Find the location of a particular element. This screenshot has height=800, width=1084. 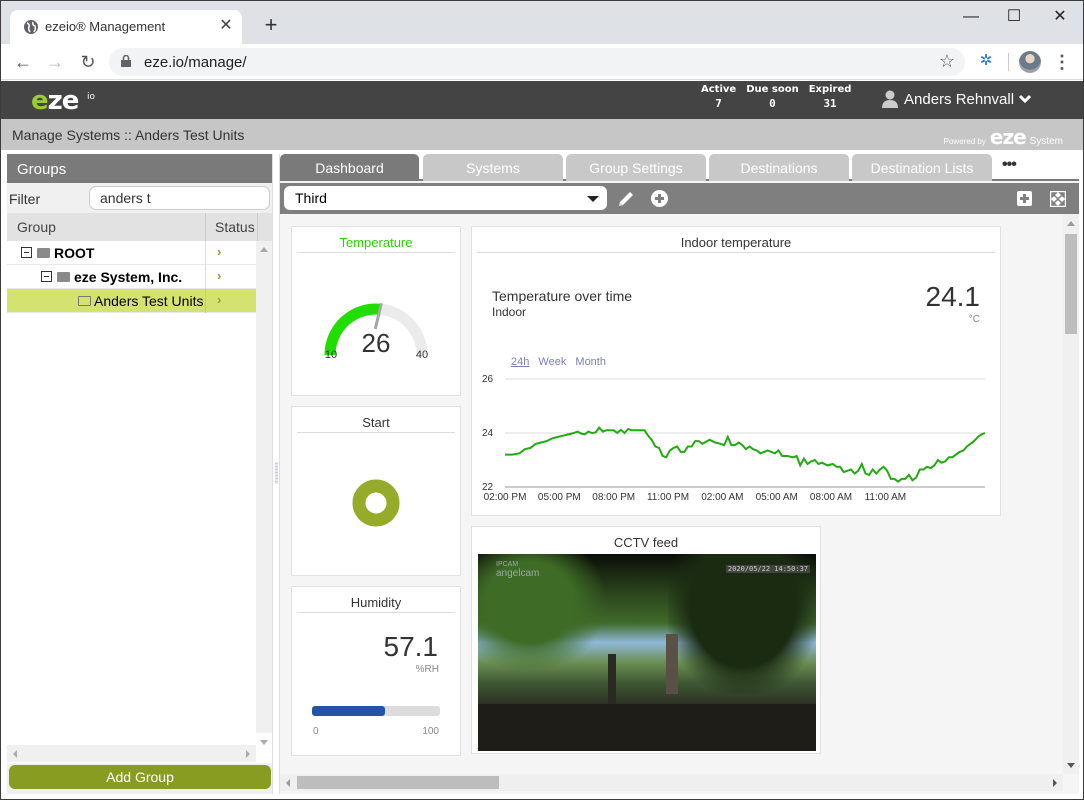

start-indicator is located at coordinates (377, 503).